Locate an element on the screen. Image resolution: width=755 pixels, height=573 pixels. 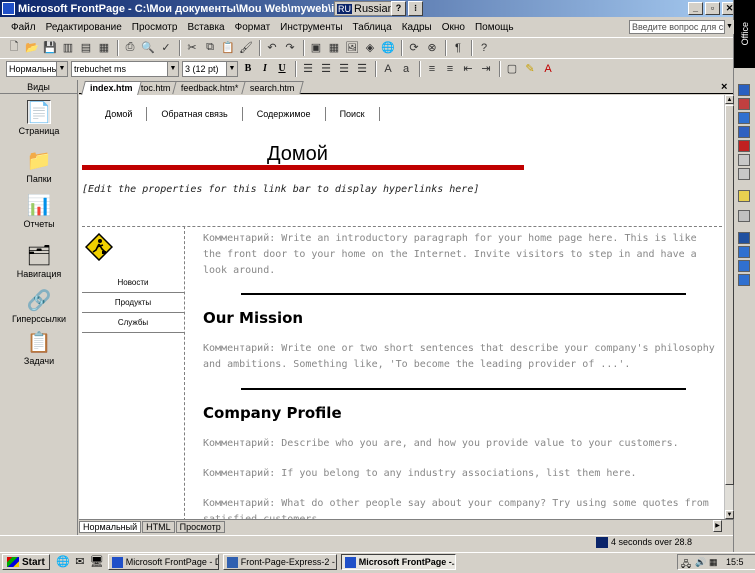
open-icon: 📂 is located at coordinates (32, 48).